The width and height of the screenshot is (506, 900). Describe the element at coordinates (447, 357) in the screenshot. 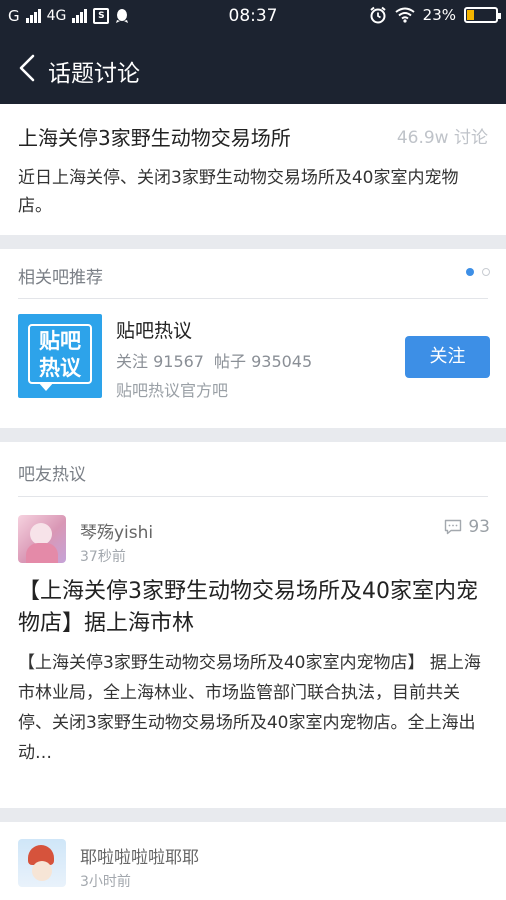

I see `follow-button: 关注` at that location.